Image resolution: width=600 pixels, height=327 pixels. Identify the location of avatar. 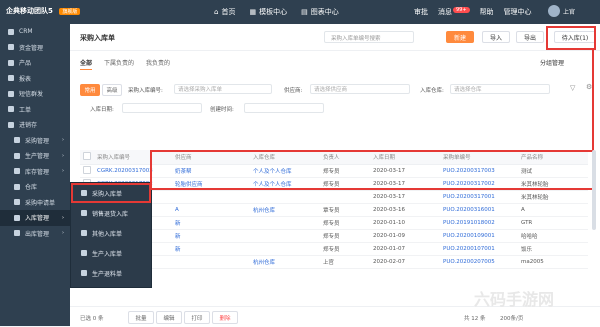
(554, 11).